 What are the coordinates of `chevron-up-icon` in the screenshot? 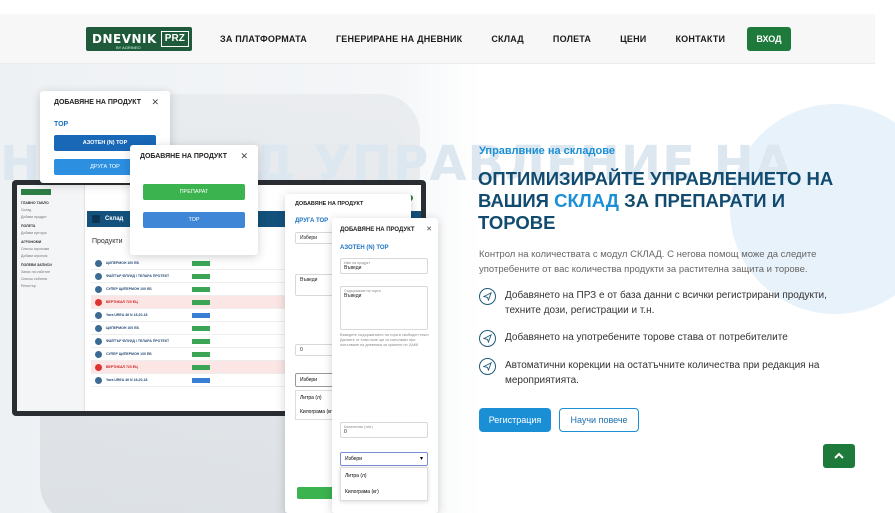 It's located at (839, 455).